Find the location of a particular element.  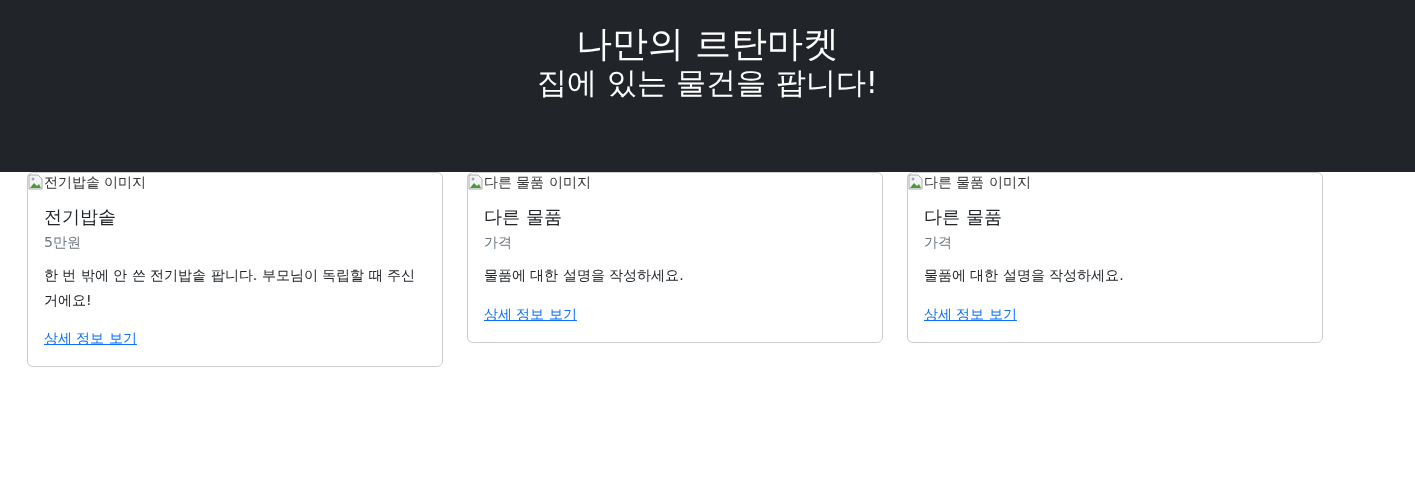

product-description: 한 번 밖에 안 쓴 전기밥솥 팝니다. 부모님이 독립할 때 주신 거에요! is located at coordinates (230, 288).